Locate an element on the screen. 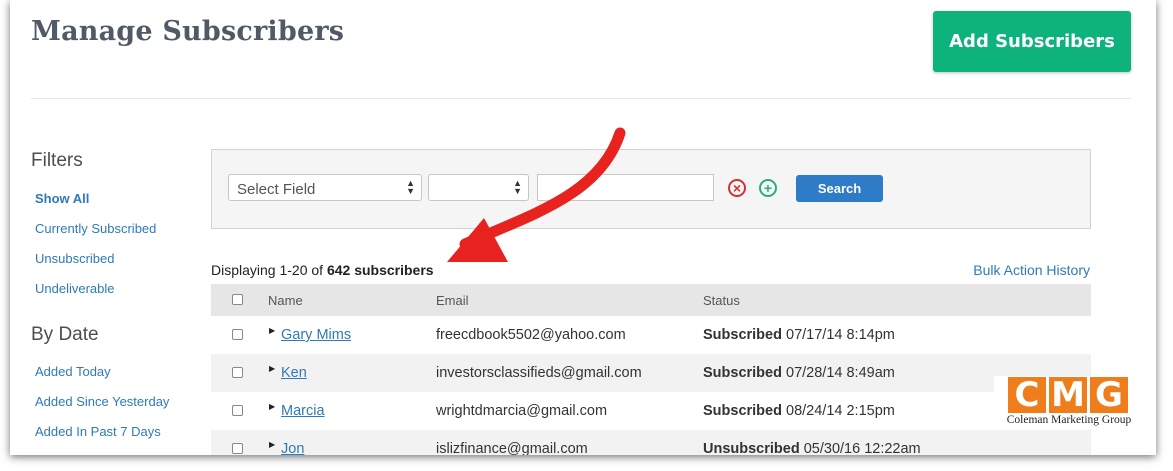 Image resolution: width=1173 pixels, height=471 pixels. logo-letter: M is located at coordinates (1068, 395).